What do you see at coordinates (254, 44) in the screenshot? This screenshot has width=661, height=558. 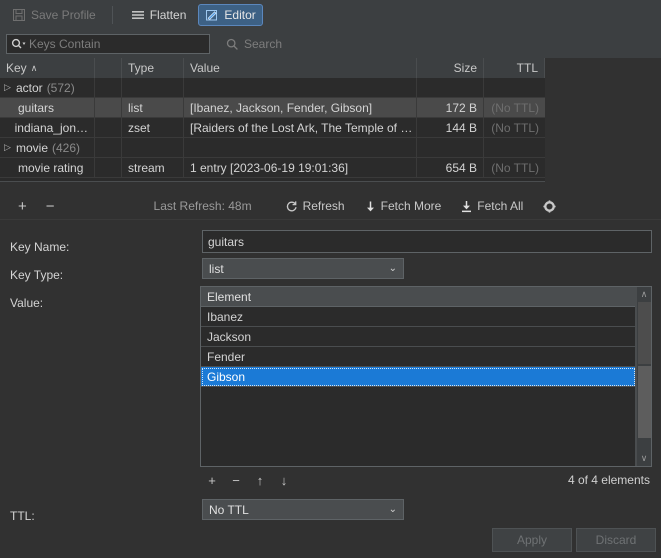 I see `search-button: Search` at bounding box center [254, 44].